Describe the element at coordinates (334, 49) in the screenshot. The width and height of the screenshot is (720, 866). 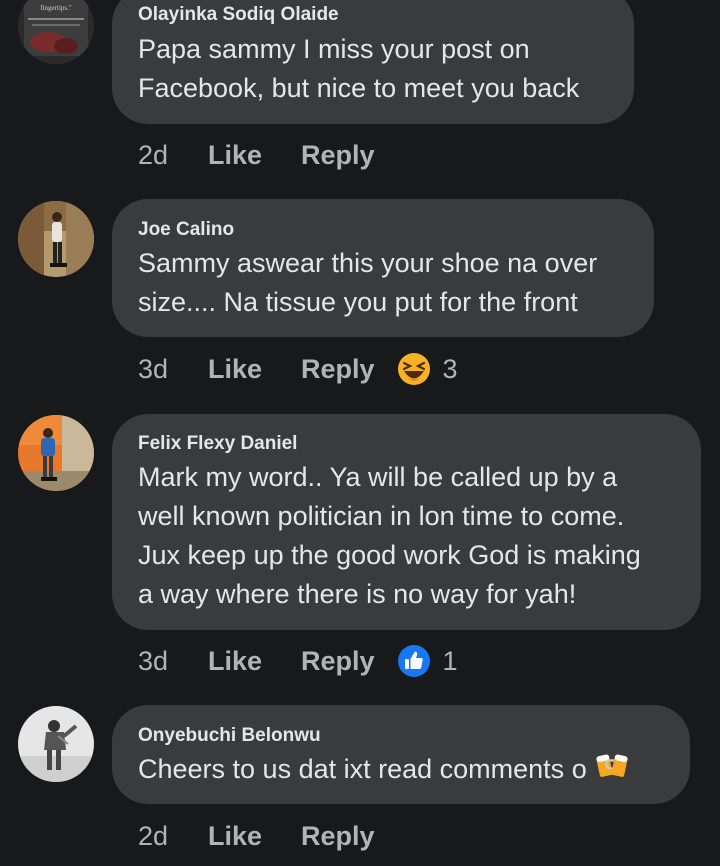
I see `comment-text-line: Papa sammy I miss your post on` at that location.